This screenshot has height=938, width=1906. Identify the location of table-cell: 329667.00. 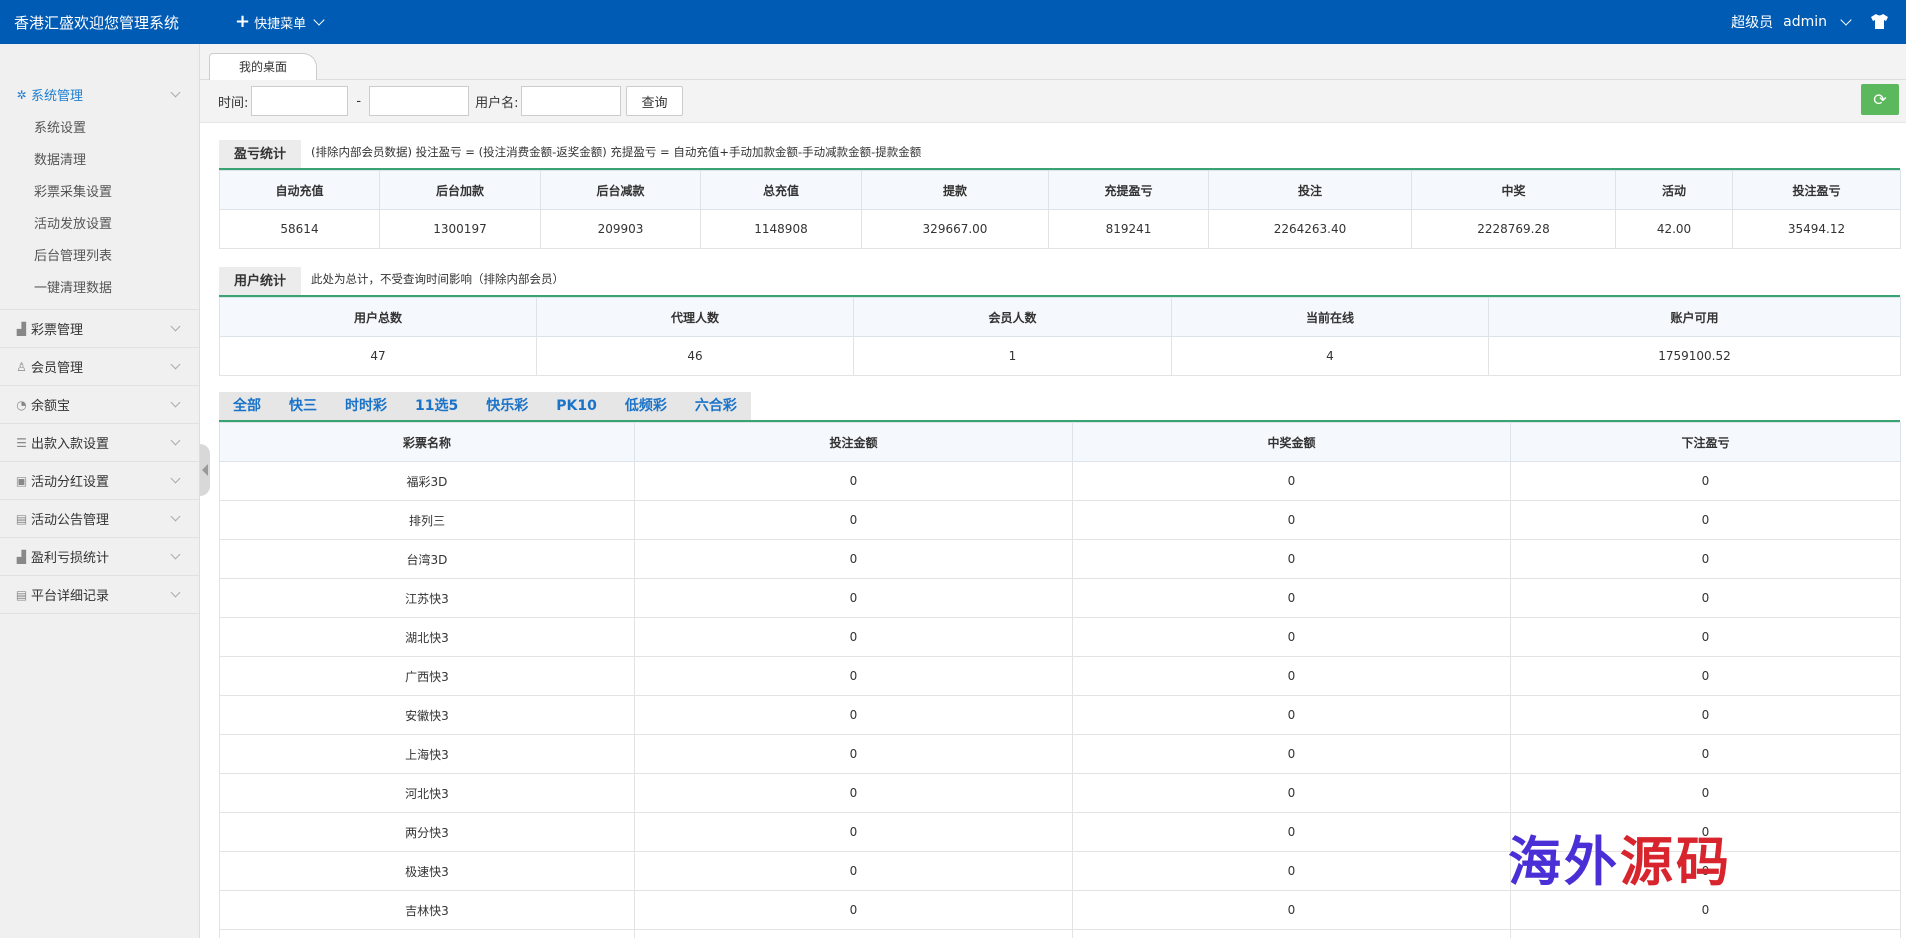
(955, 229).